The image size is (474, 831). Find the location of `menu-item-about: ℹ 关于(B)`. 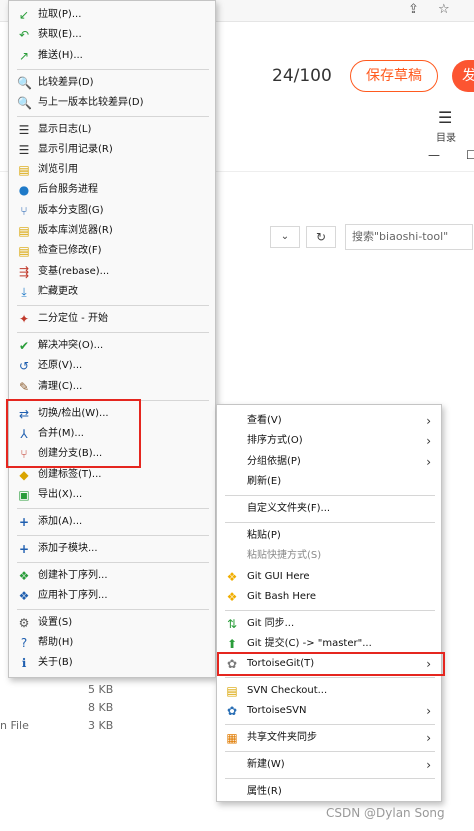

menu-item-about: ℹ 关于(B) is located at coordinates (112, 663).